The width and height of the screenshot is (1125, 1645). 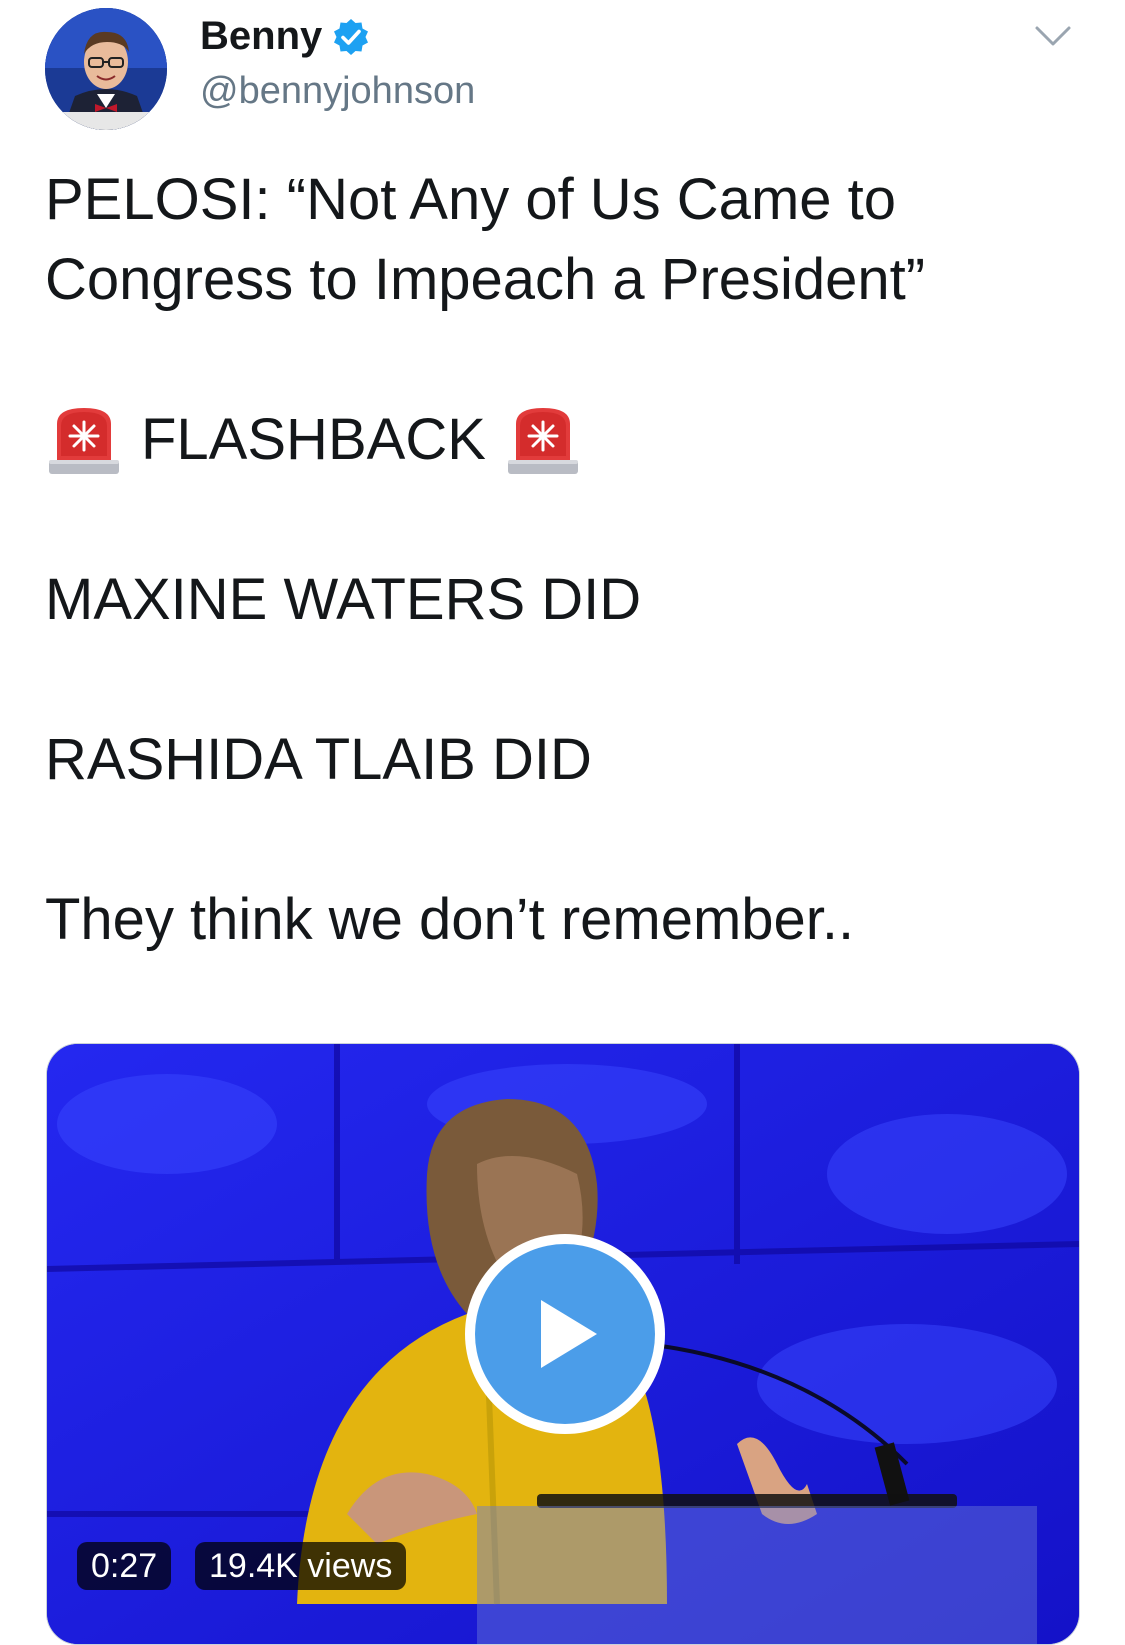 I want to click on tweet-line-2: Congress to Impeach a President”, so click(x=485, y=279).